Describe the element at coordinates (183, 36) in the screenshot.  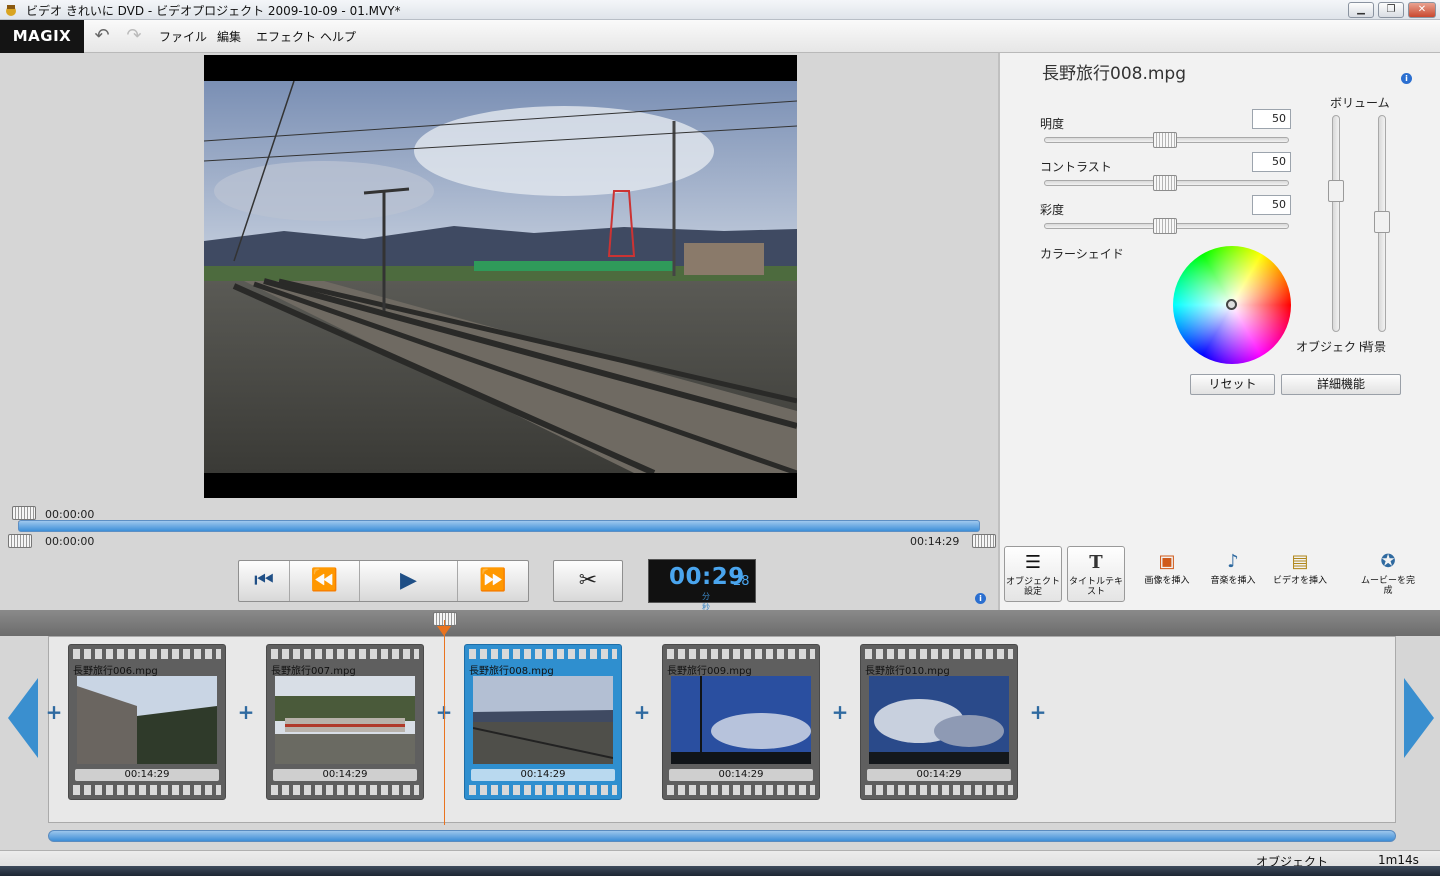
I see `menu-file: ファイル` at that location.